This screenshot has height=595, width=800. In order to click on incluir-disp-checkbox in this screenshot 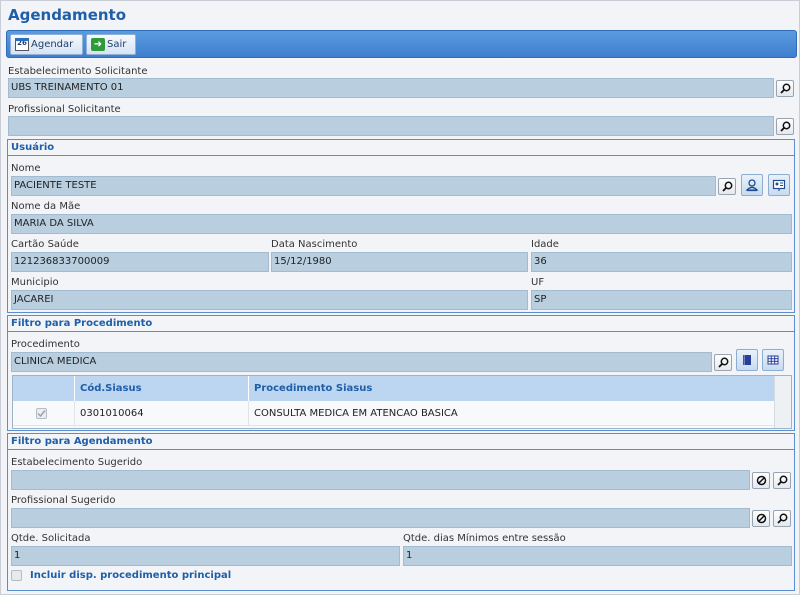, I will do `click(16, 575)`.